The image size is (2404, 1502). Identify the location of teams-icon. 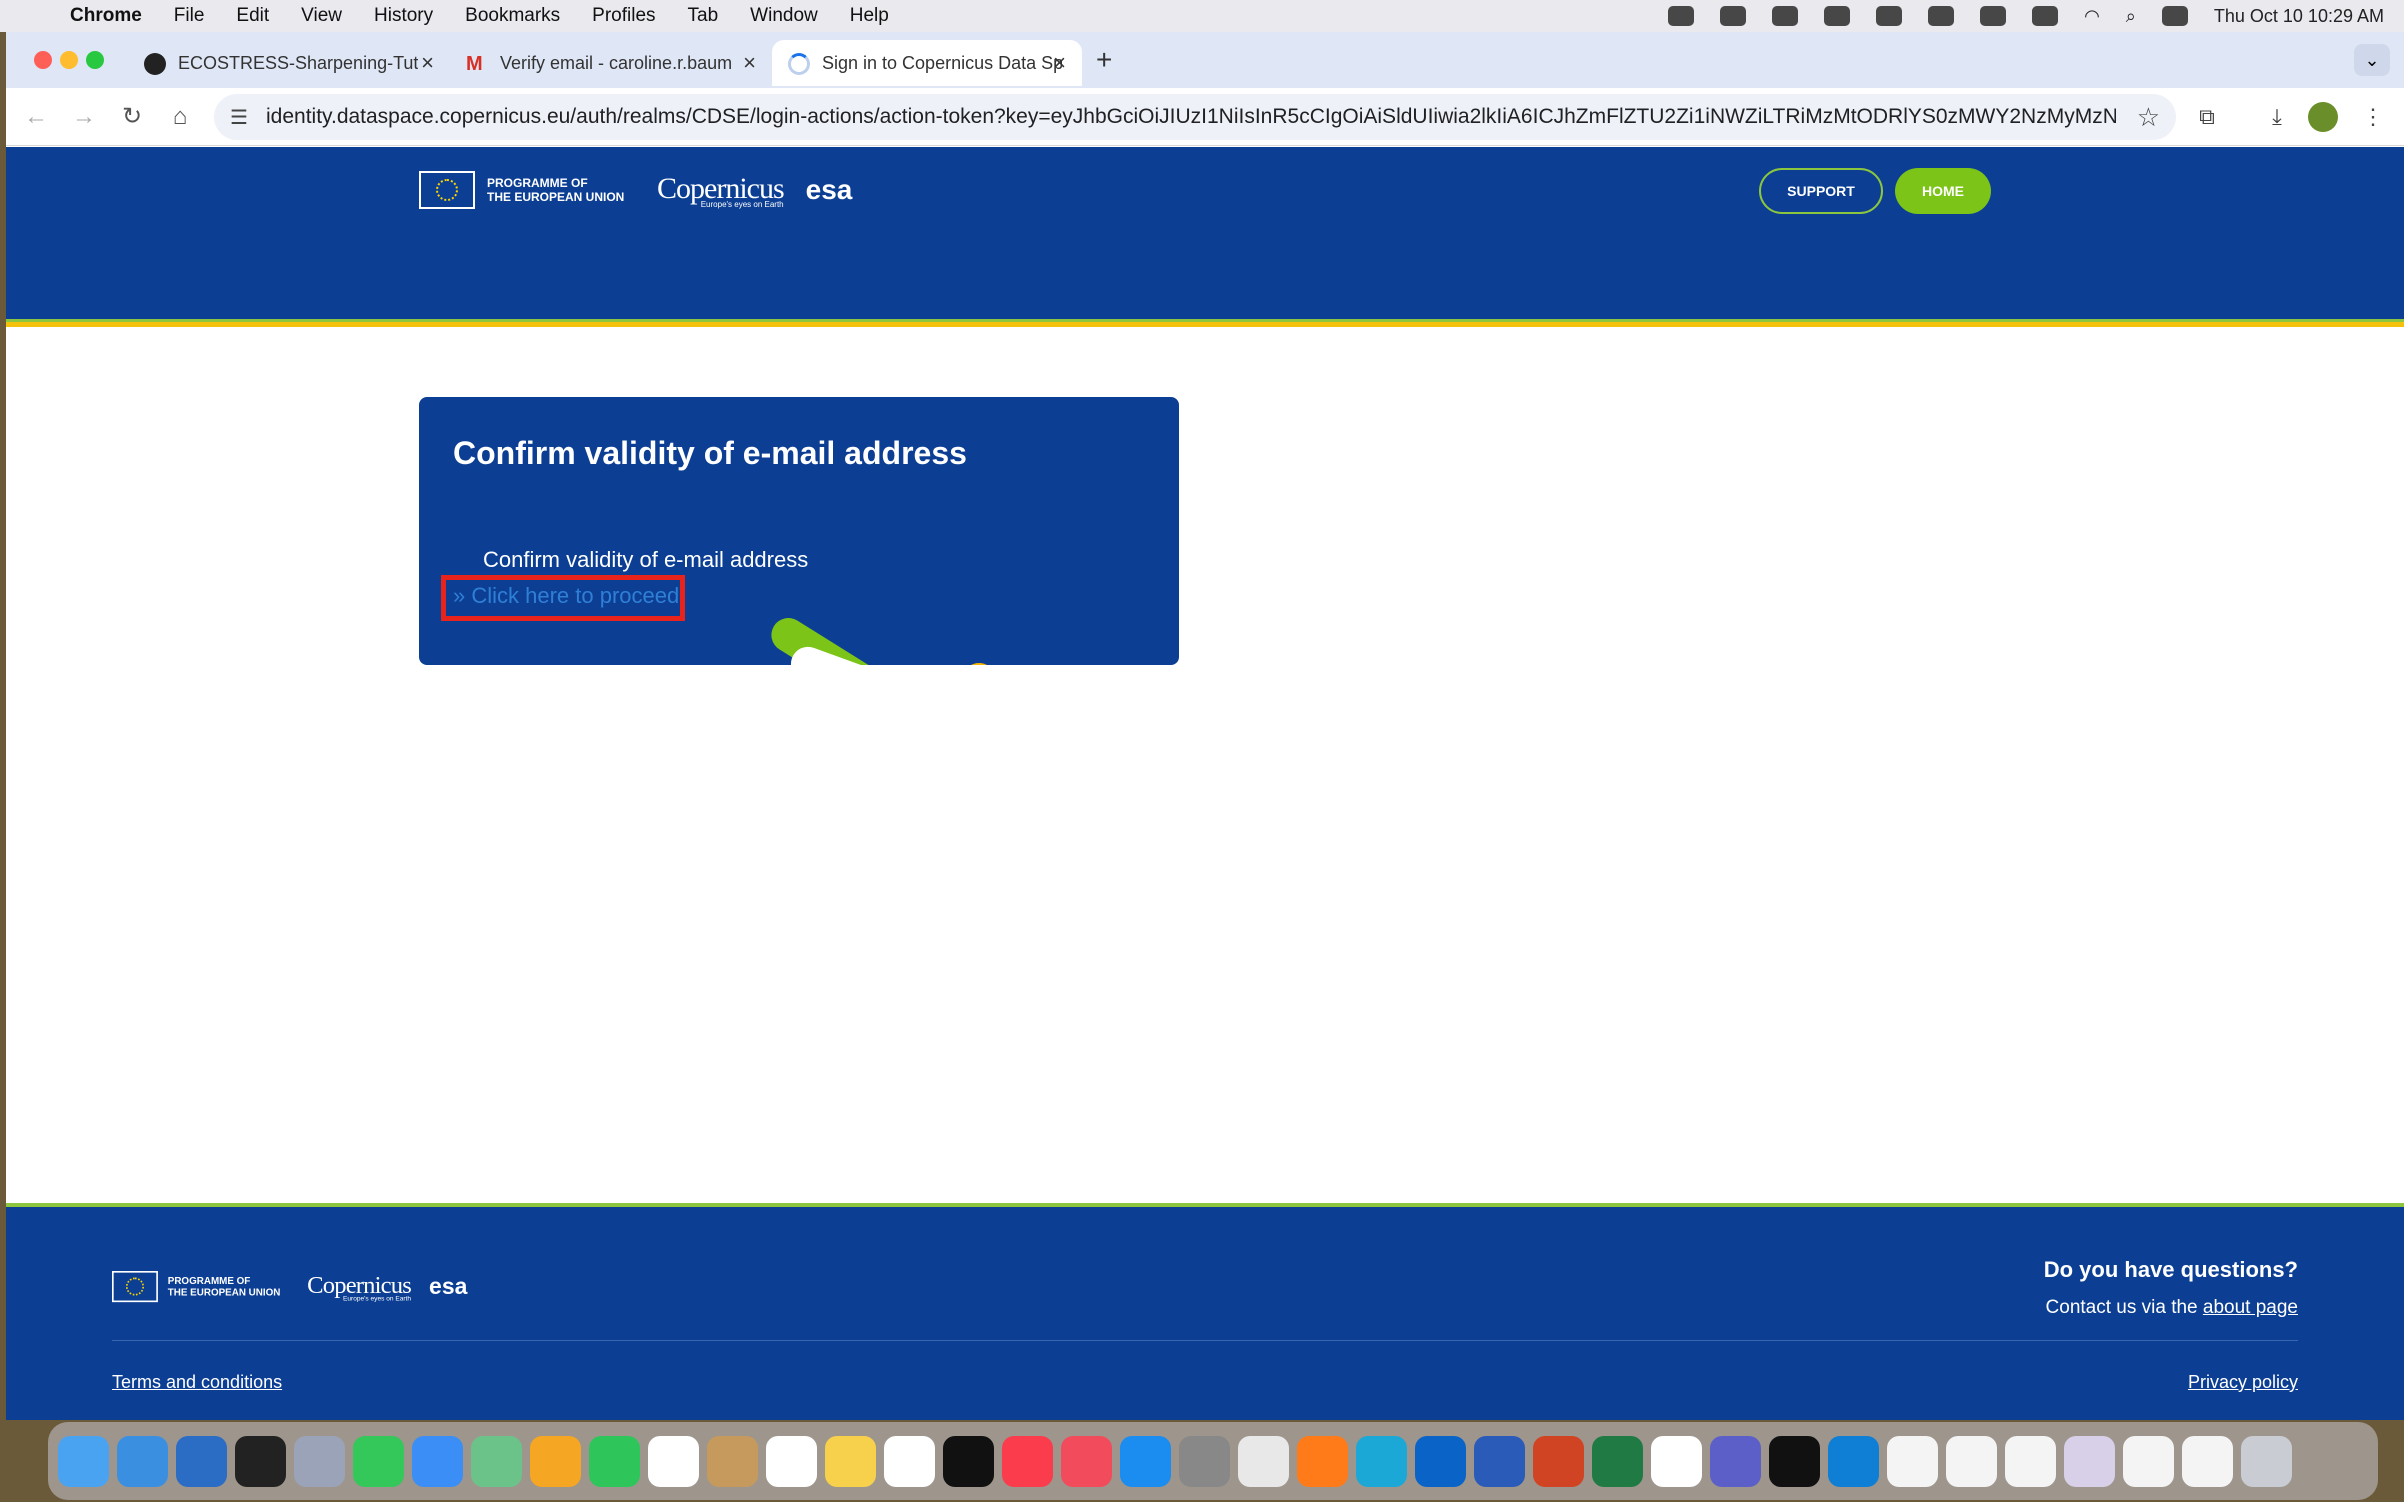
(1735, 1461).